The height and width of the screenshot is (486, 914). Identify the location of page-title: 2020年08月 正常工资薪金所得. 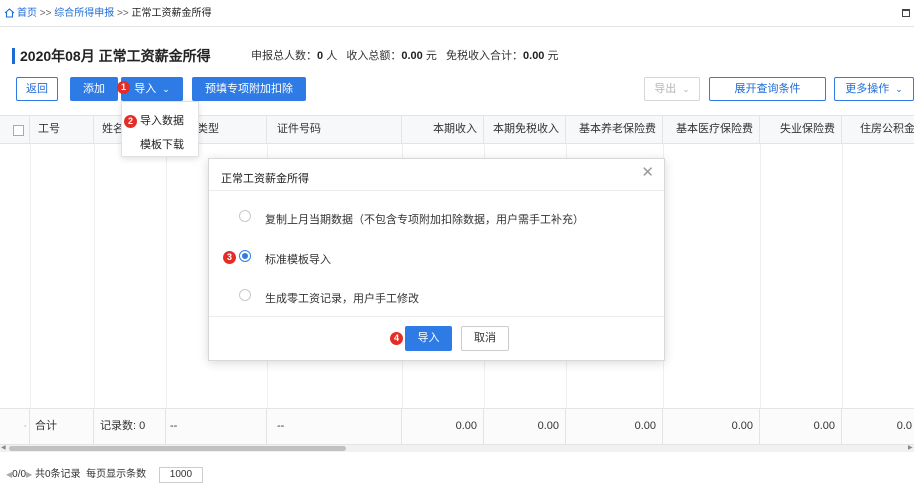
(115, 56).